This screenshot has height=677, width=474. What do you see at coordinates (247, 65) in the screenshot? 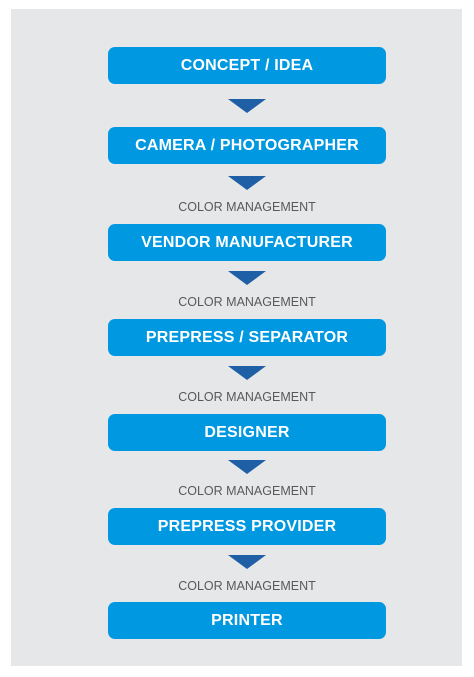
I see `step-concept-idea: CONCEPT / IDEA` at bounding box center [247, 65].